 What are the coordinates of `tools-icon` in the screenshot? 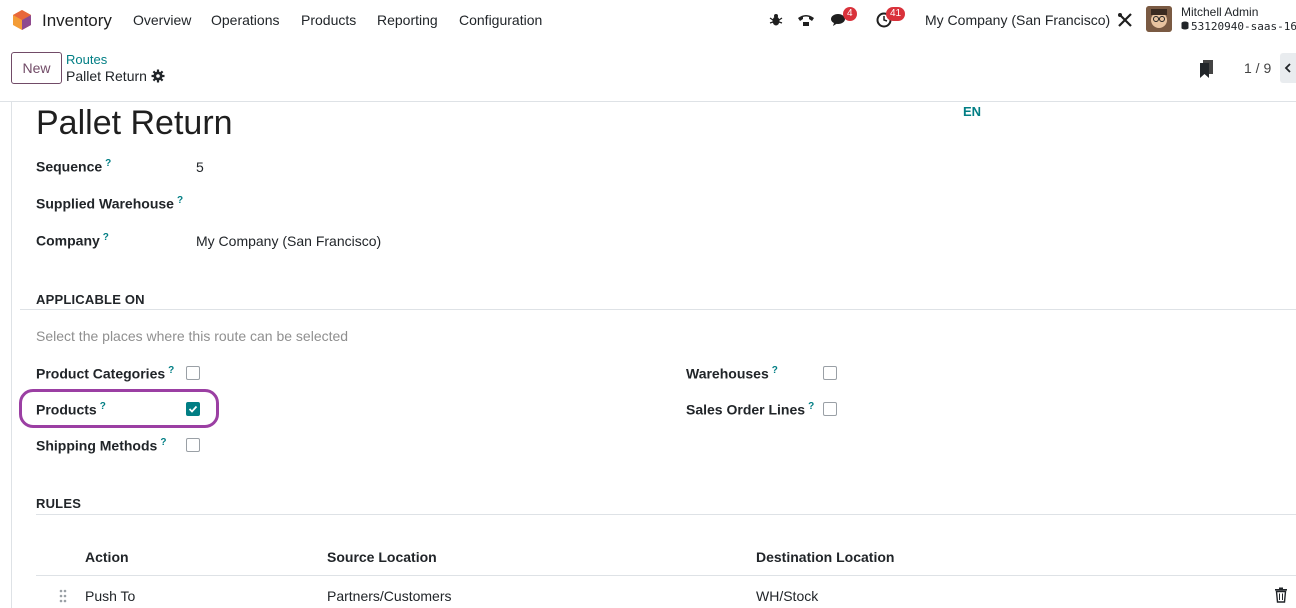 It's located at (1125, 20).